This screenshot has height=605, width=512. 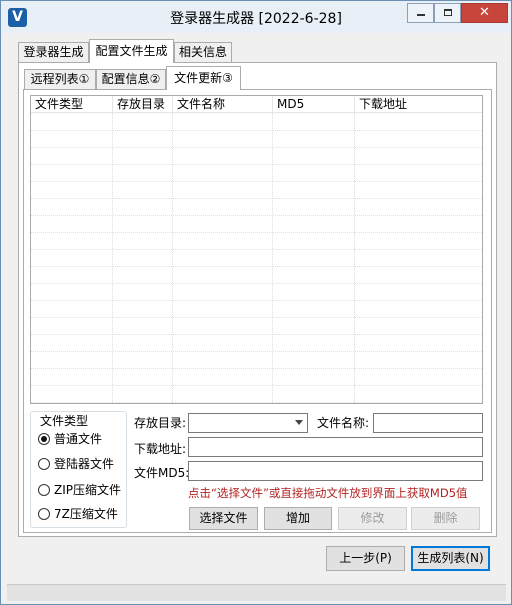 What do you see at coordinates (131, 79) in the screenshot?
I see `tab-config-info: 配置信息②` at bounding box center [131, 79].